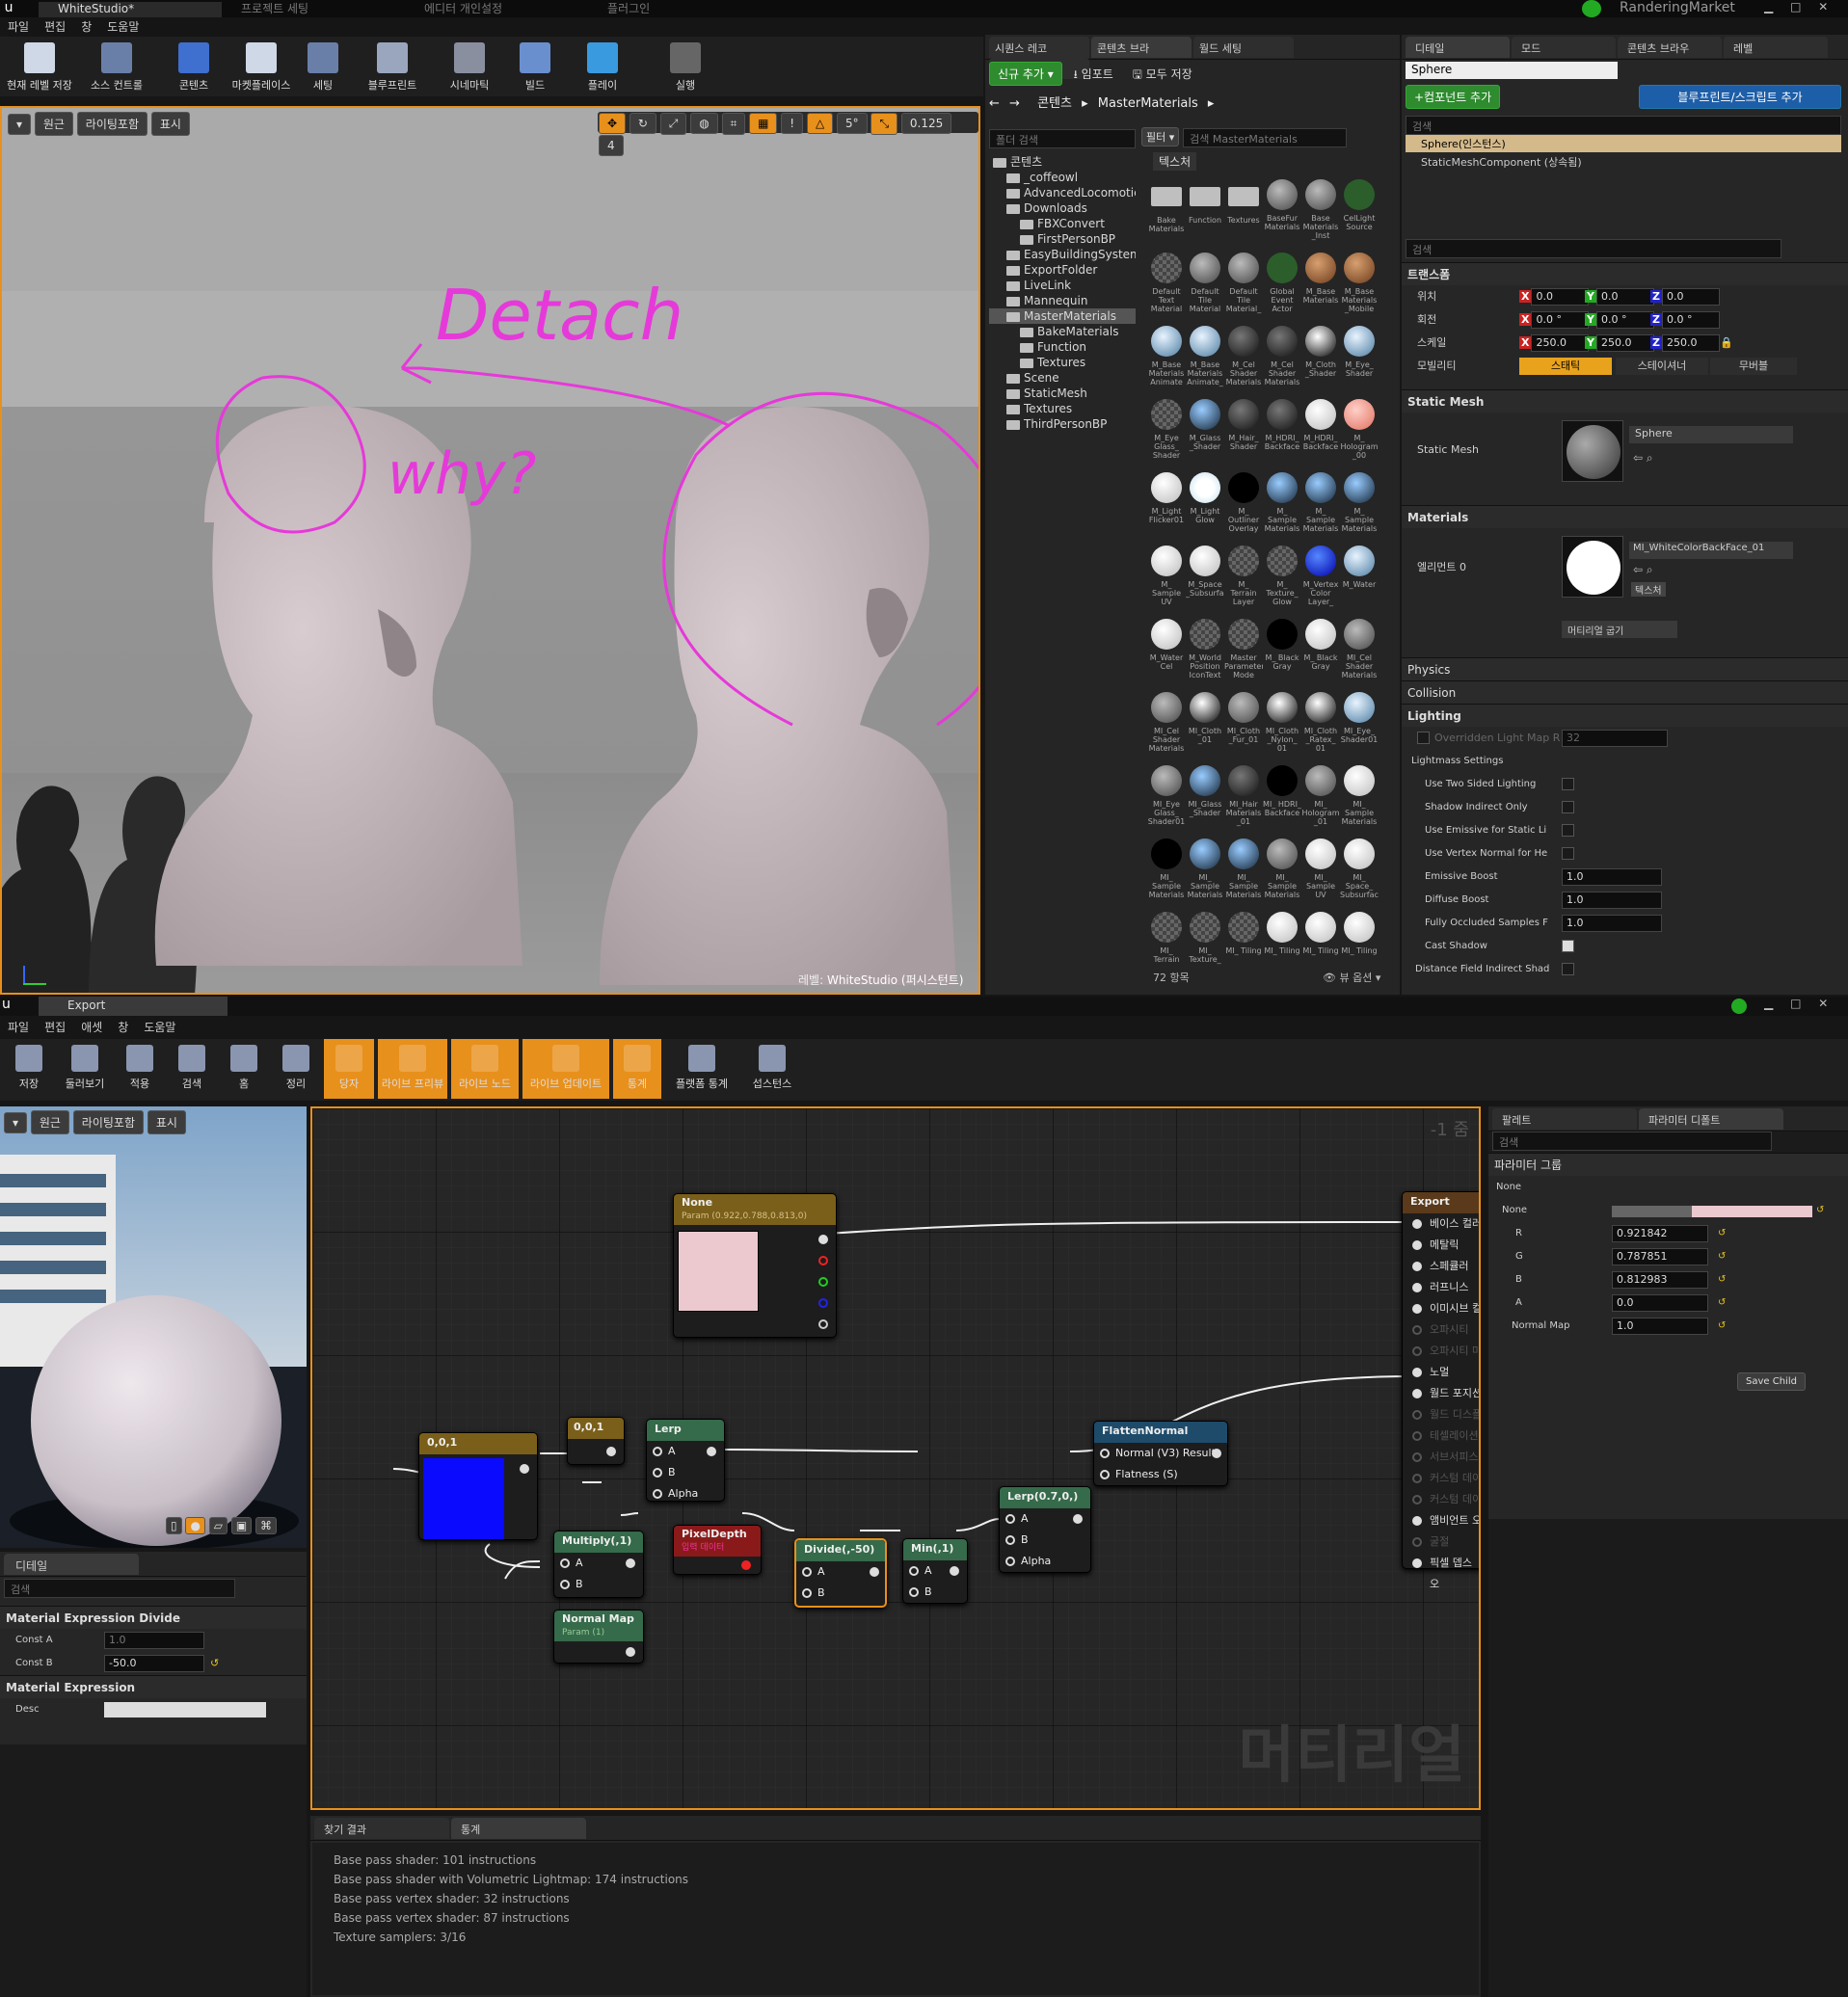  Describe the element at coordinates (1568, 807) in the screenshot. I see `lightmass-prop-checkbox` at that location.